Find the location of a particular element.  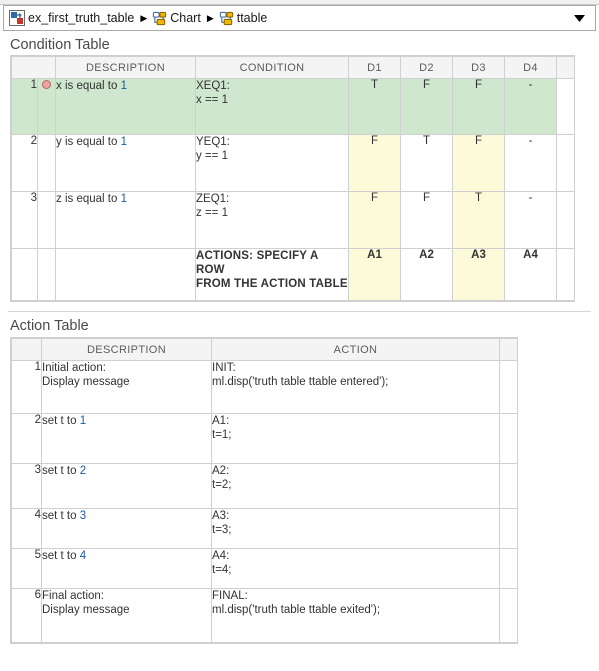

condition-col-header-d1: D1 is located at coordinates (374, 67).